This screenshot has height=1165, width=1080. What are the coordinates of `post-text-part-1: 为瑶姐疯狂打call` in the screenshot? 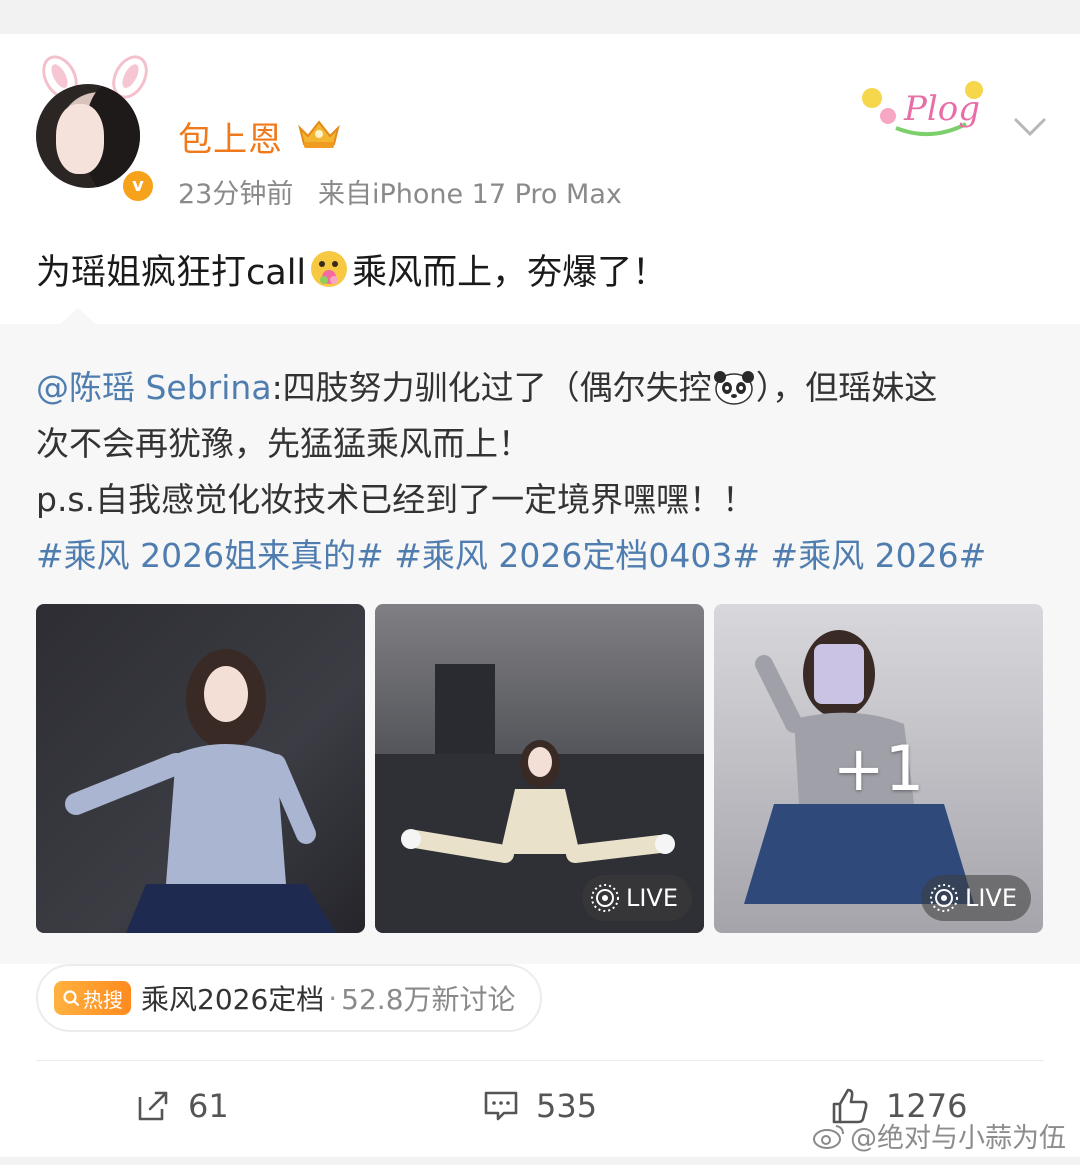 It's located at (171, 273).